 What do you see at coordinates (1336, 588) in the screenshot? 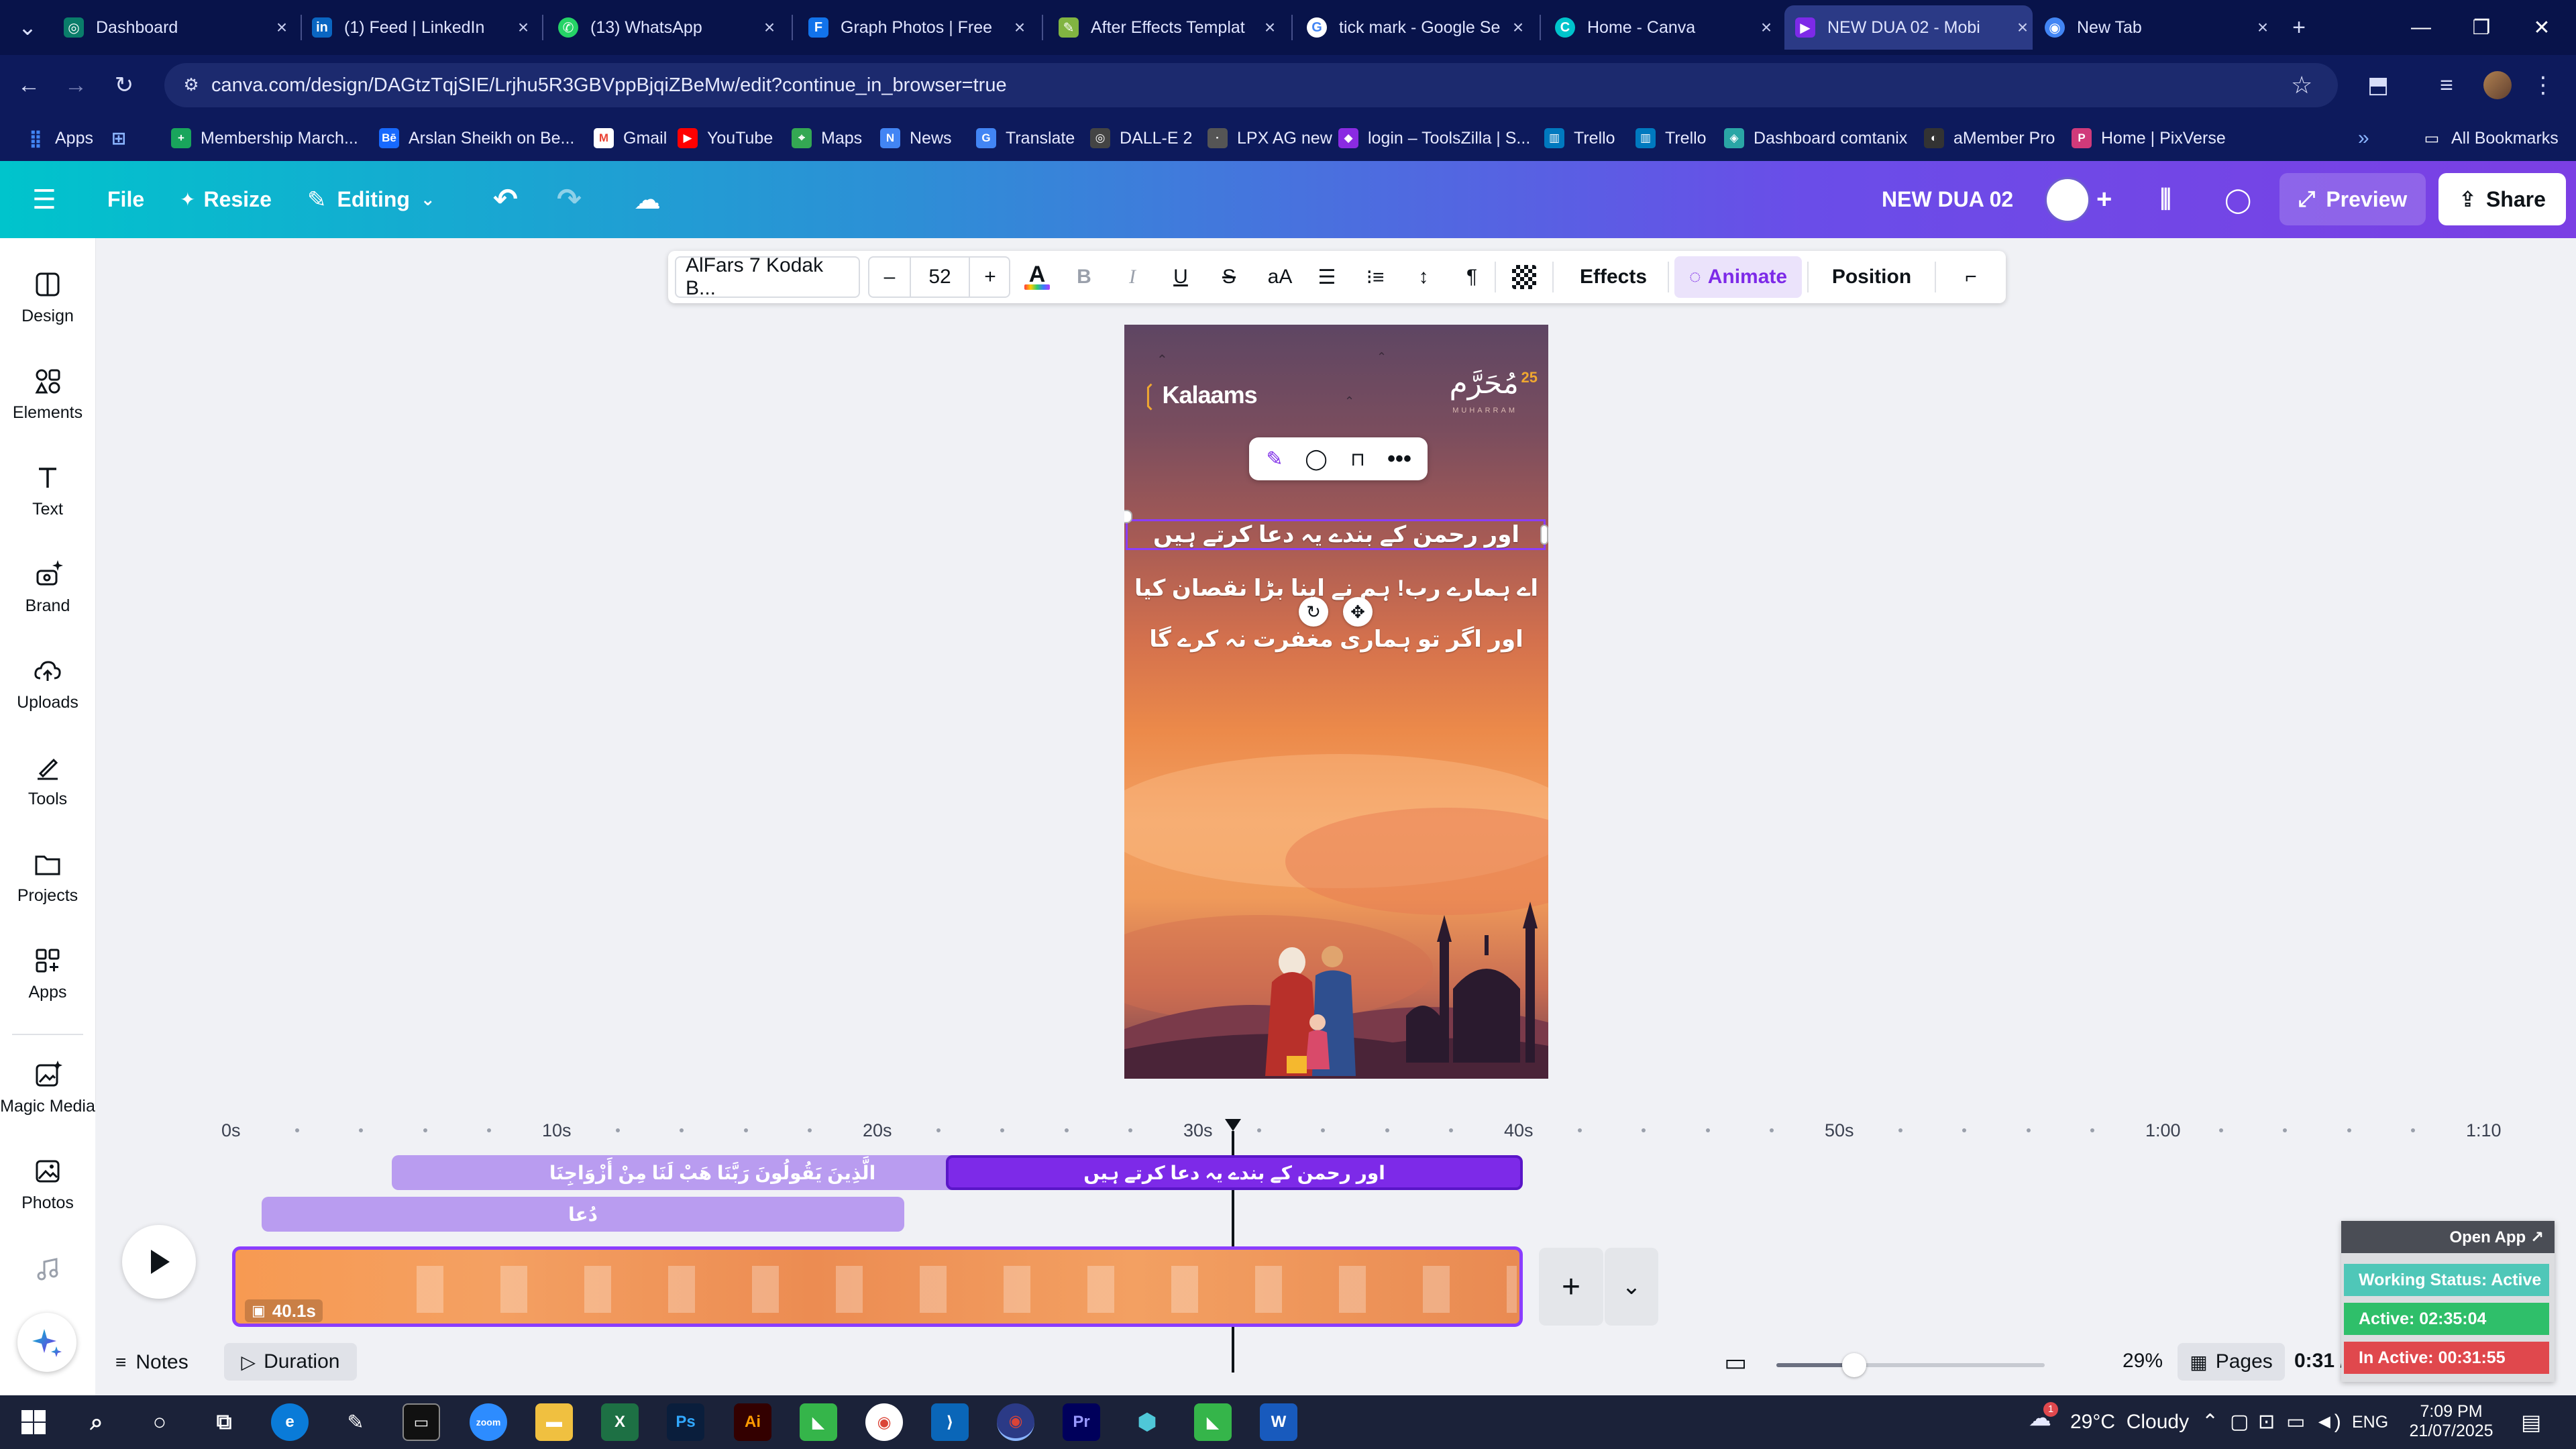
I see `text-line-2: اے ہمارے رب! ہم نے اپنا بڑا نقصان کیا` at bounding box center [1336, 588].